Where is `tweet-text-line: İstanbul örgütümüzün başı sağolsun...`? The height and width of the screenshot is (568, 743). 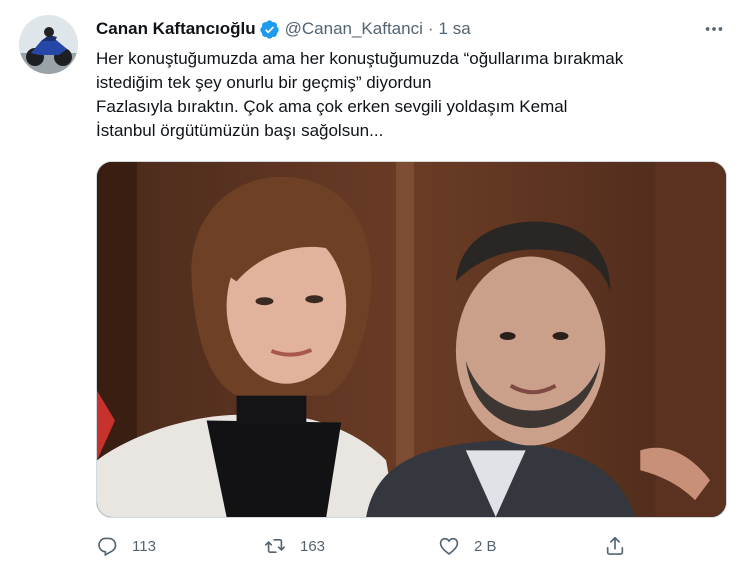 tweet-text-line: İstanbul örgütümüzün başı sağolsun... is located at coordinates (240, 130).